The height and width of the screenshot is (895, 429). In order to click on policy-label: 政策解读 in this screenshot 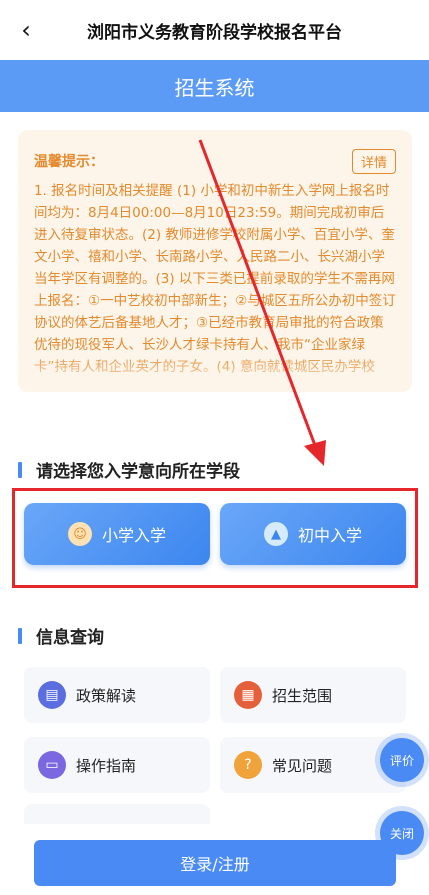, I will do `click(106, 695)`.